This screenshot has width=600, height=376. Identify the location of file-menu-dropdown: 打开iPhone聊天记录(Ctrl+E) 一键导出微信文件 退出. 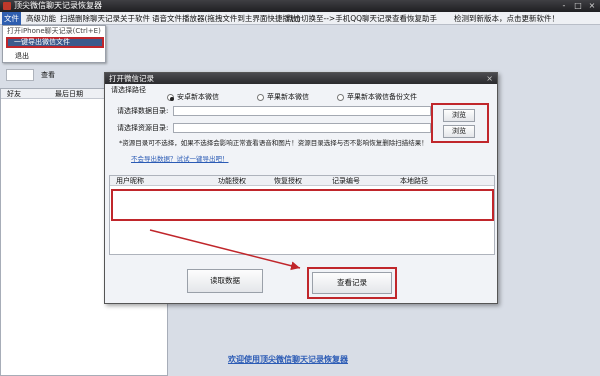
(54, 44).